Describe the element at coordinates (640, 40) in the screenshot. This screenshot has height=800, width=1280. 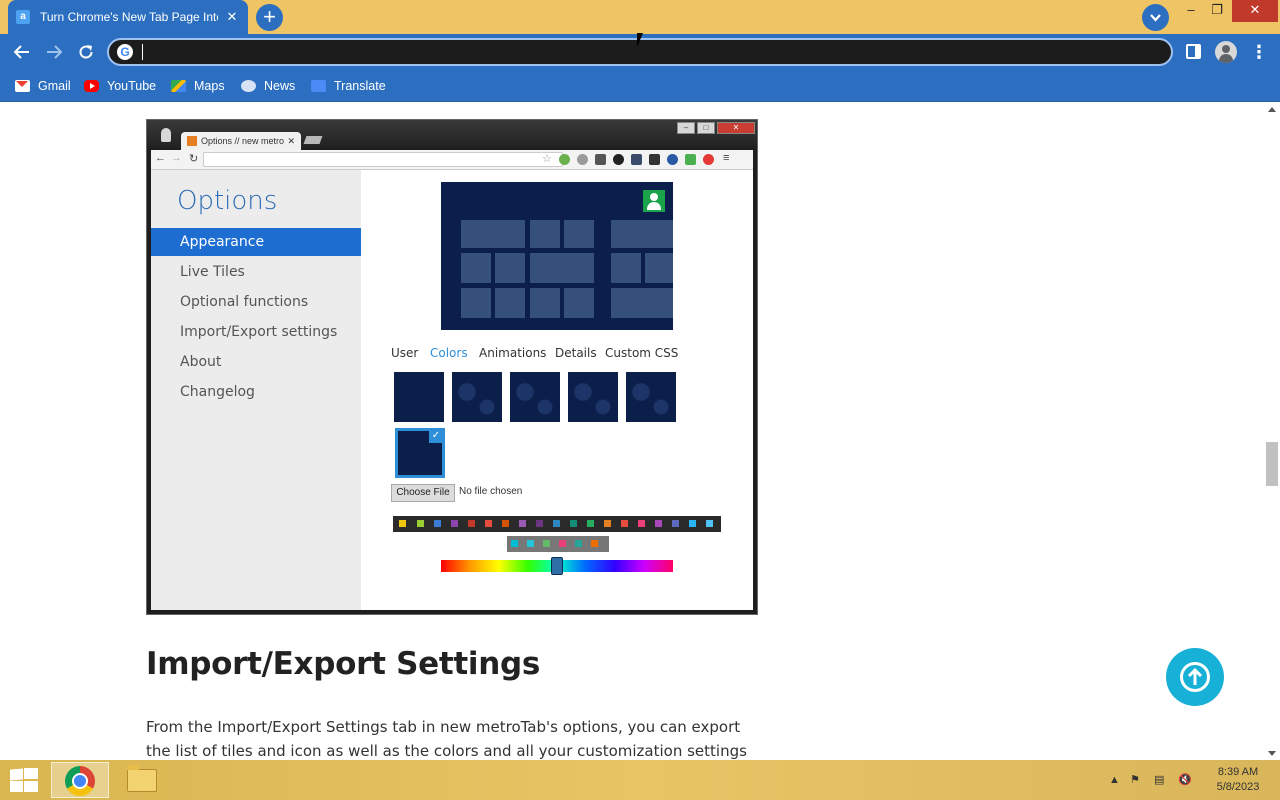
I see `mouse-cursor-icon` at that location.